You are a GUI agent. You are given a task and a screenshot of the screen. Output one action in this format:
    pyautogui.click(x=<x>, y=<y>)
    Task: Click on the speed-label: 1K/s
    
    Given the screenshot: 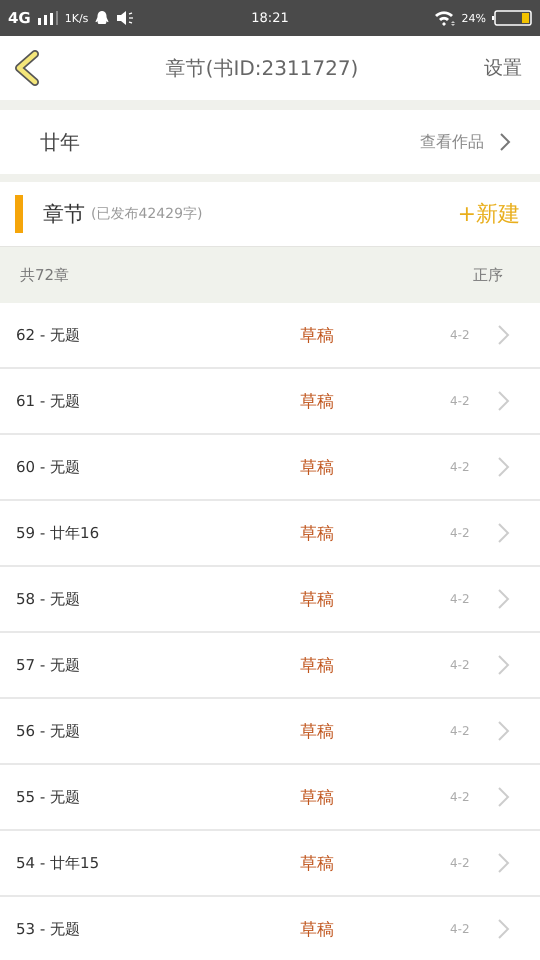 What is the action you would take?
    pyautogui.click(x=76, y=18)
    